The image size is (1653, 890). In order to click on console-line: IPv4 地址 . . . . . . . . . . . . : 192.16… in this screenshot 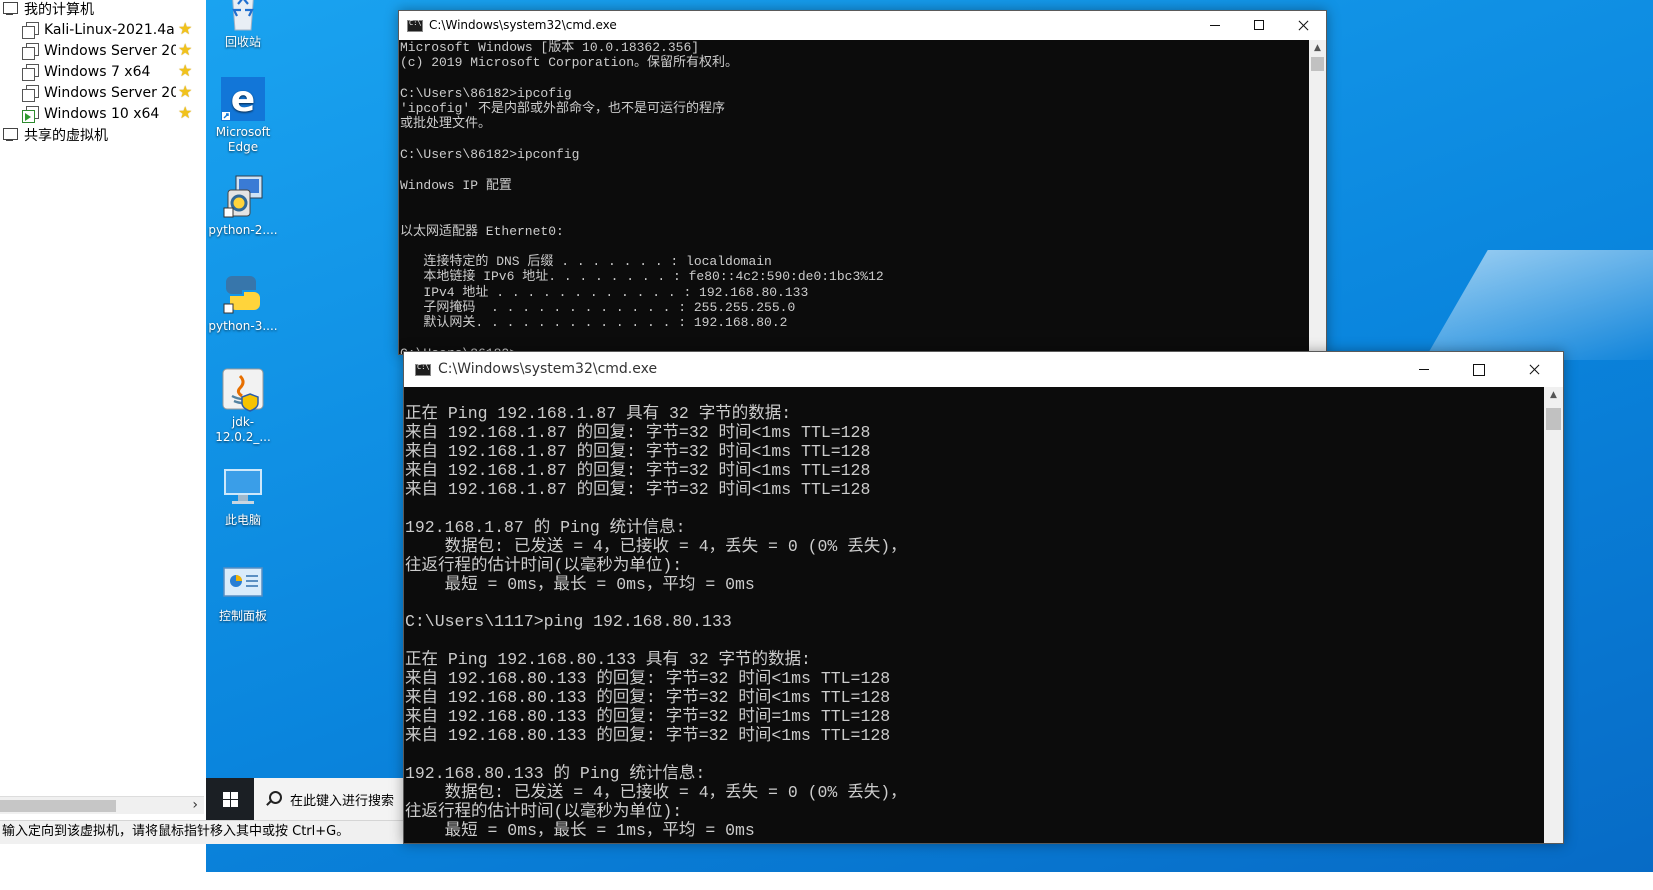, I will do `click(604, 292)`.